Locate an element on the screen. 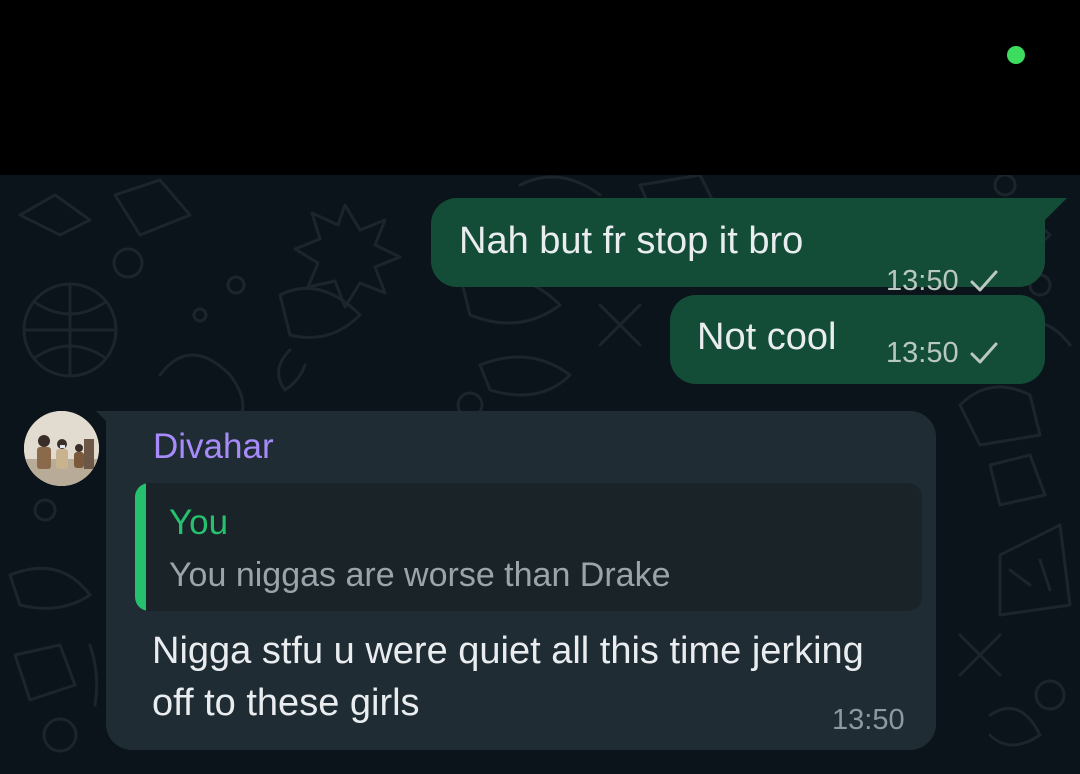  quote-accent-bar is located at coordinates (140, 547).